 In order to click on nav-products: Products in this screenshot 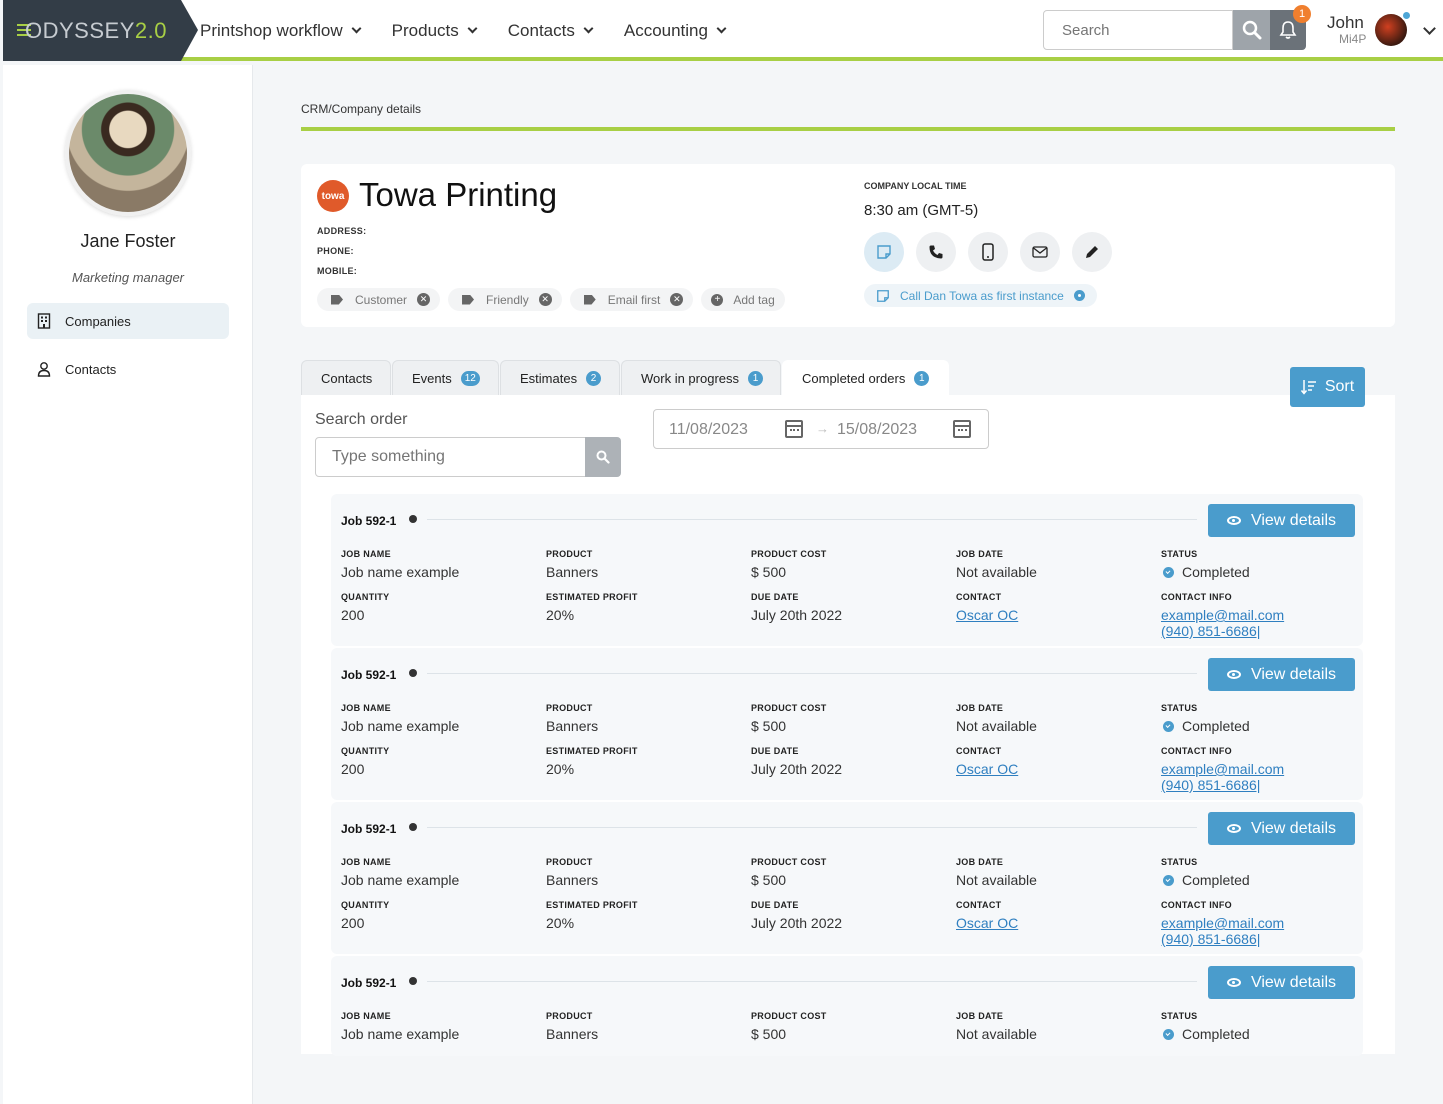, I will do `click(435, 31)`.